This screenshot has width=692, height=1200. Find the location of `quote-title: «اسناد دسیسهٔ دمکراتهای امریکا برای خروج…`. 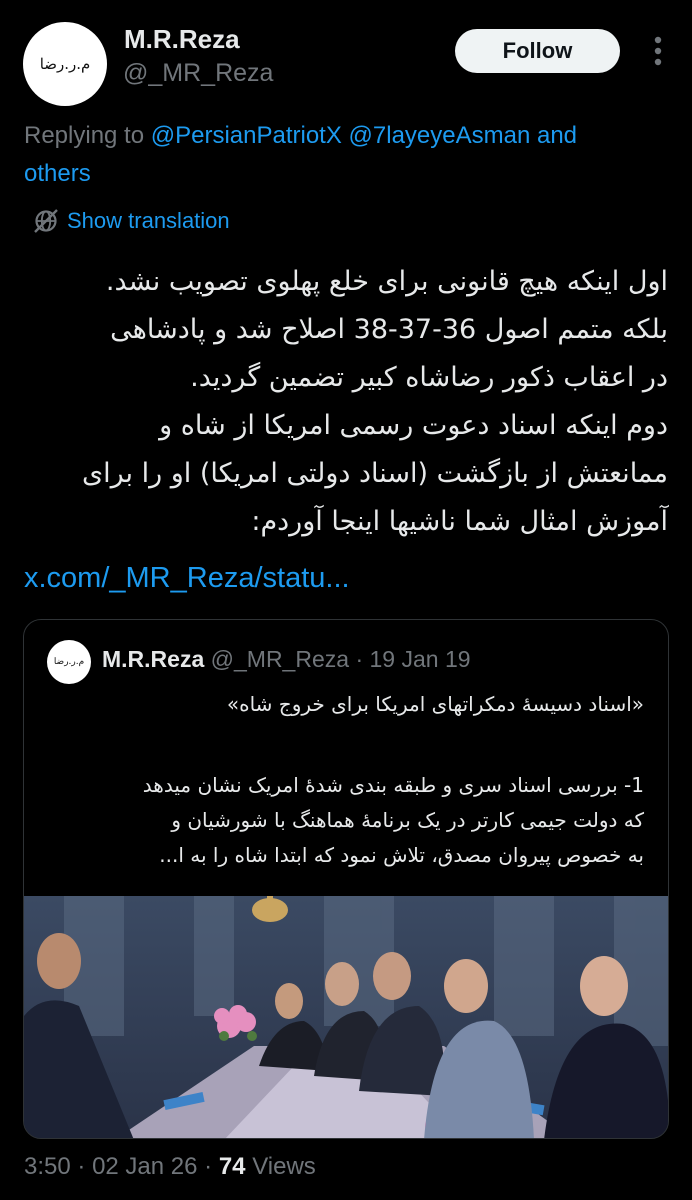

quote-title: «اسناد دسیسهٔ دمکراتهای امریکا برای خروج… is located at coordinates (435, 704).